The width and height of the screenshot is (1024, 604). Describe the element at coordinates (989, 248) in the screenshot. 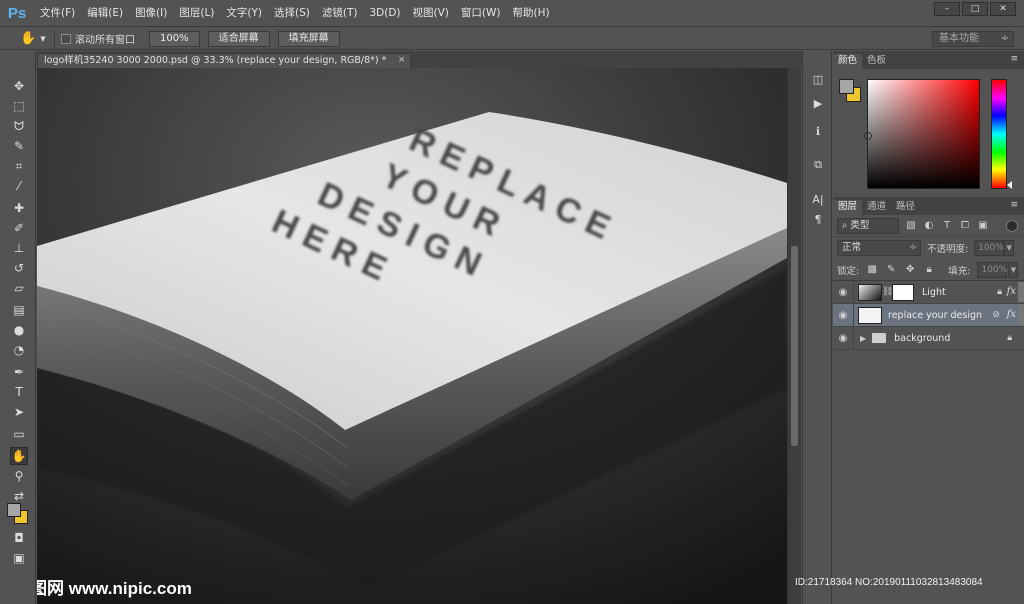

I see `opacity-input: 100%` at that location.